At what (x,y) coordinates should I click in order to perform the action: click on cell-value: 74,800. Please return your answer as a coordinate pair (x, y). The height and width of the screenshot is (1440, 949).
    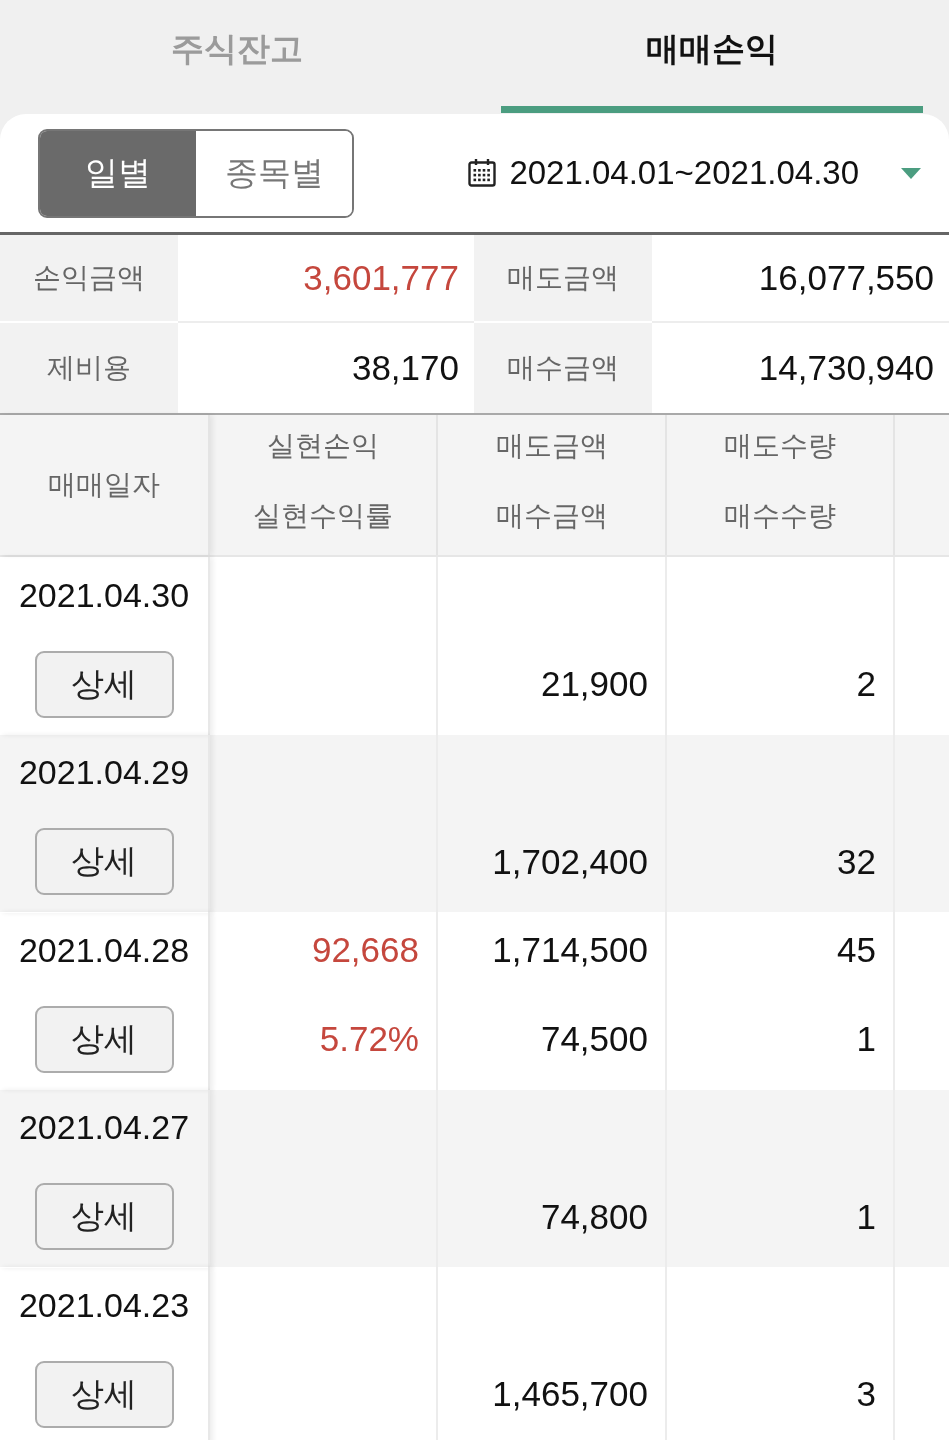
    Looking at the image, I should click on (594, 1216).